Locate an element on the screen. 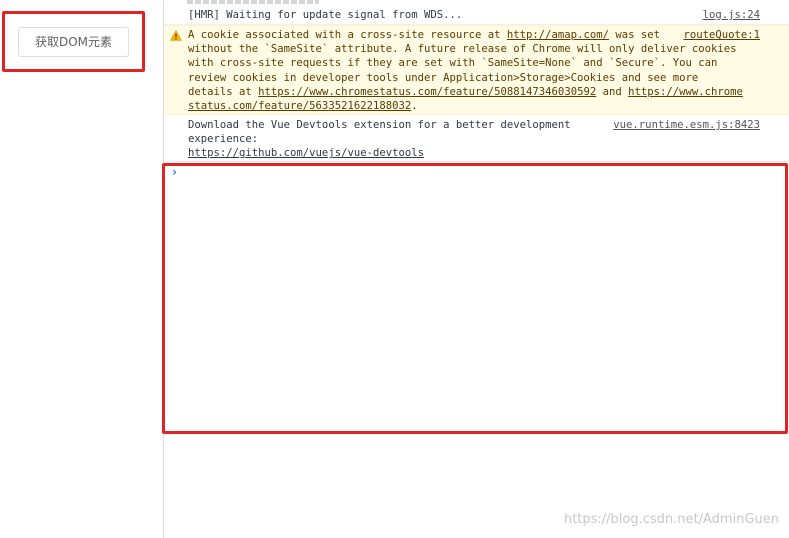 This screenshot has height=538, width=789. watermark: https://blog.csdn.net/AdminGuen is located at coordinates (671, 519).